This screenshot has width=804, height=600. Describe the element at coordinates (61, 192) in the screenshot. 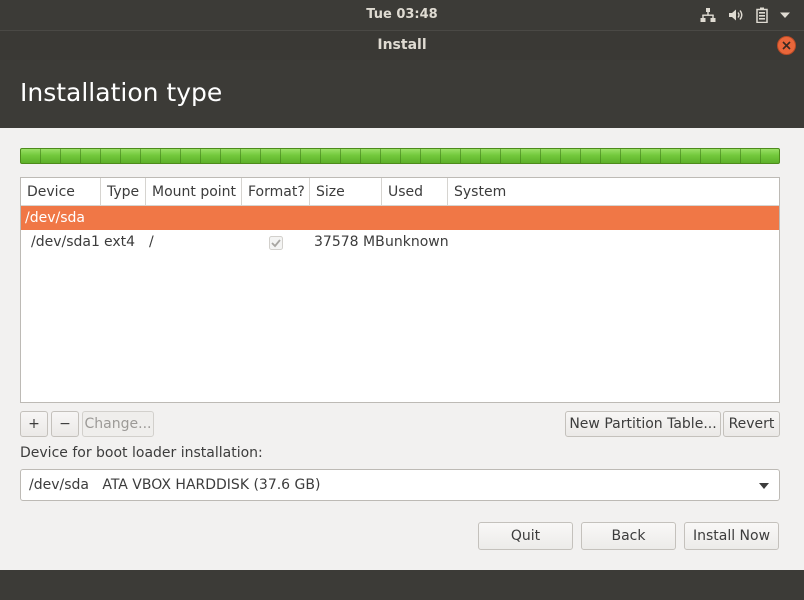

I see `column-header-device: Device` at that location.